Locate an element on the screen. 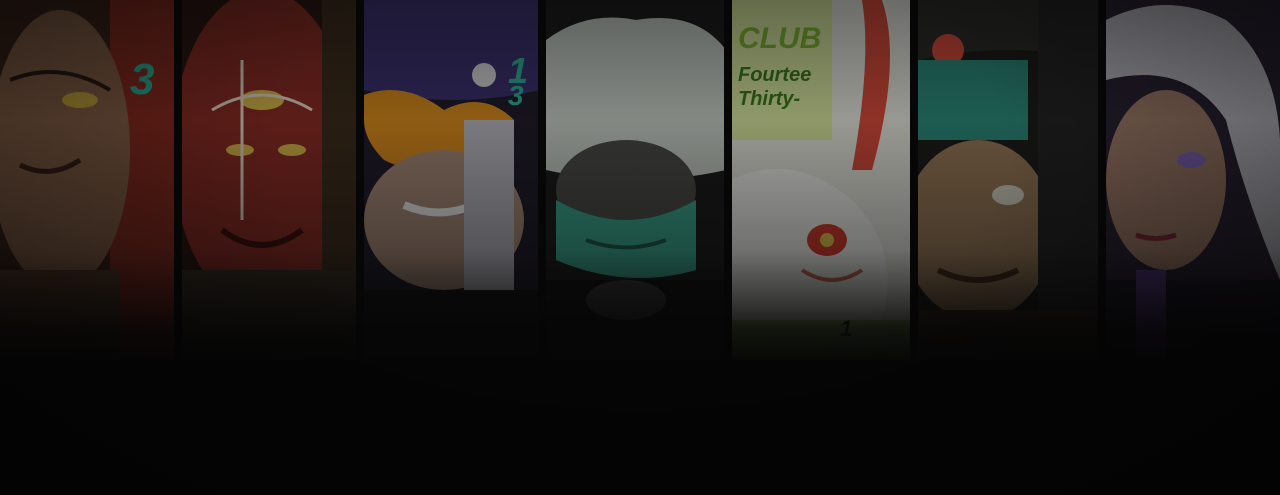  poster-club: CLUB is located at coordinates (780, 38).